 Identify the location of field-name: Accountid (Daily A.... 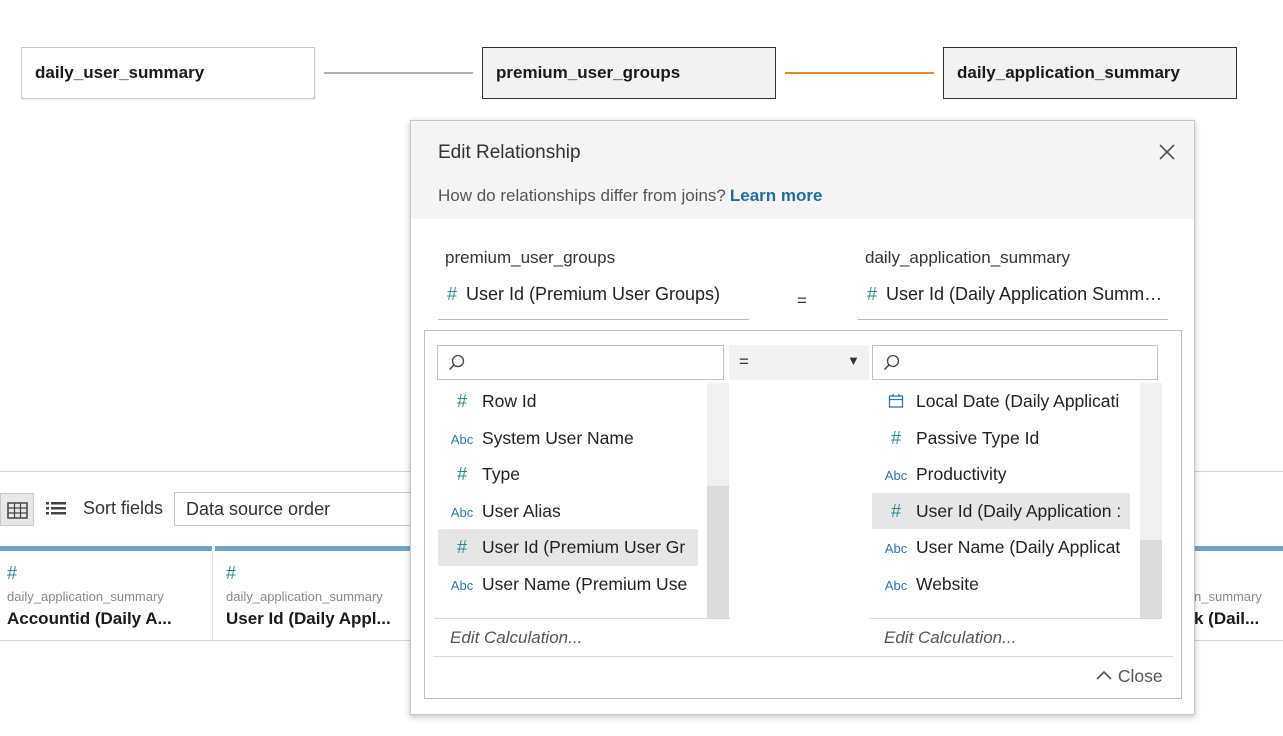
(89, 618).